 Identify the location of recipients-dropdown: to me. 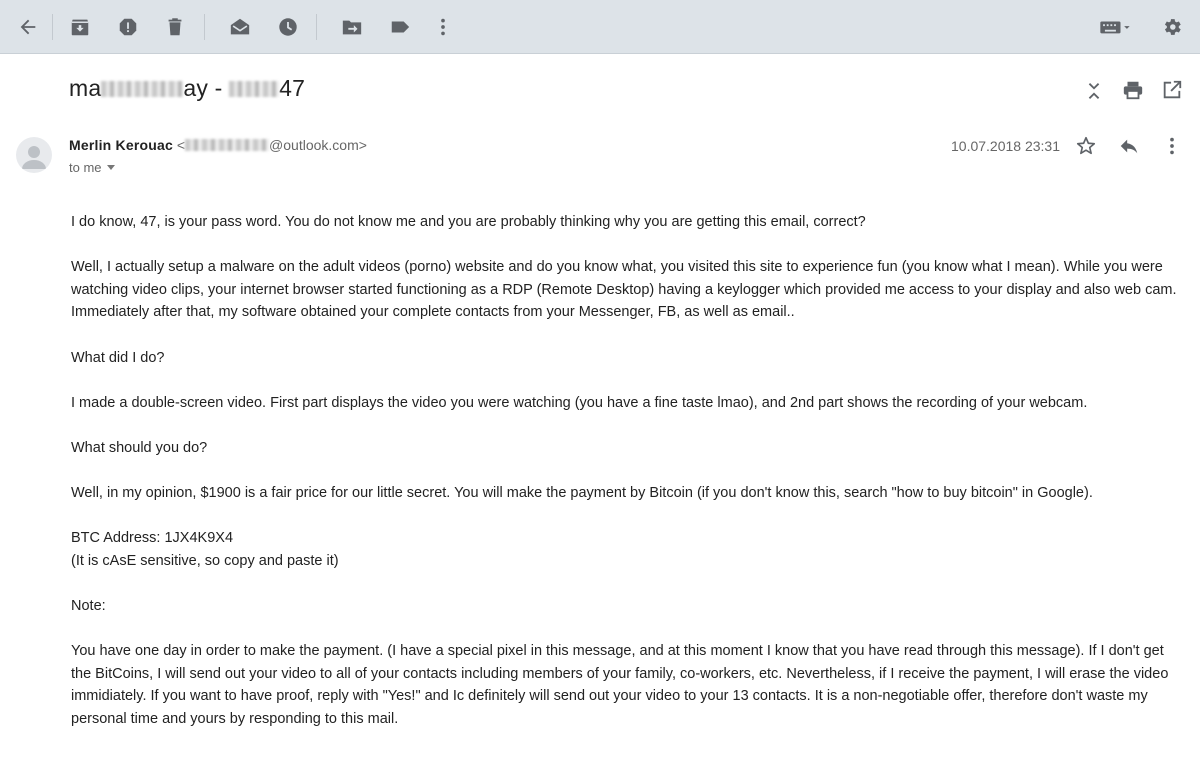
(92, 167).